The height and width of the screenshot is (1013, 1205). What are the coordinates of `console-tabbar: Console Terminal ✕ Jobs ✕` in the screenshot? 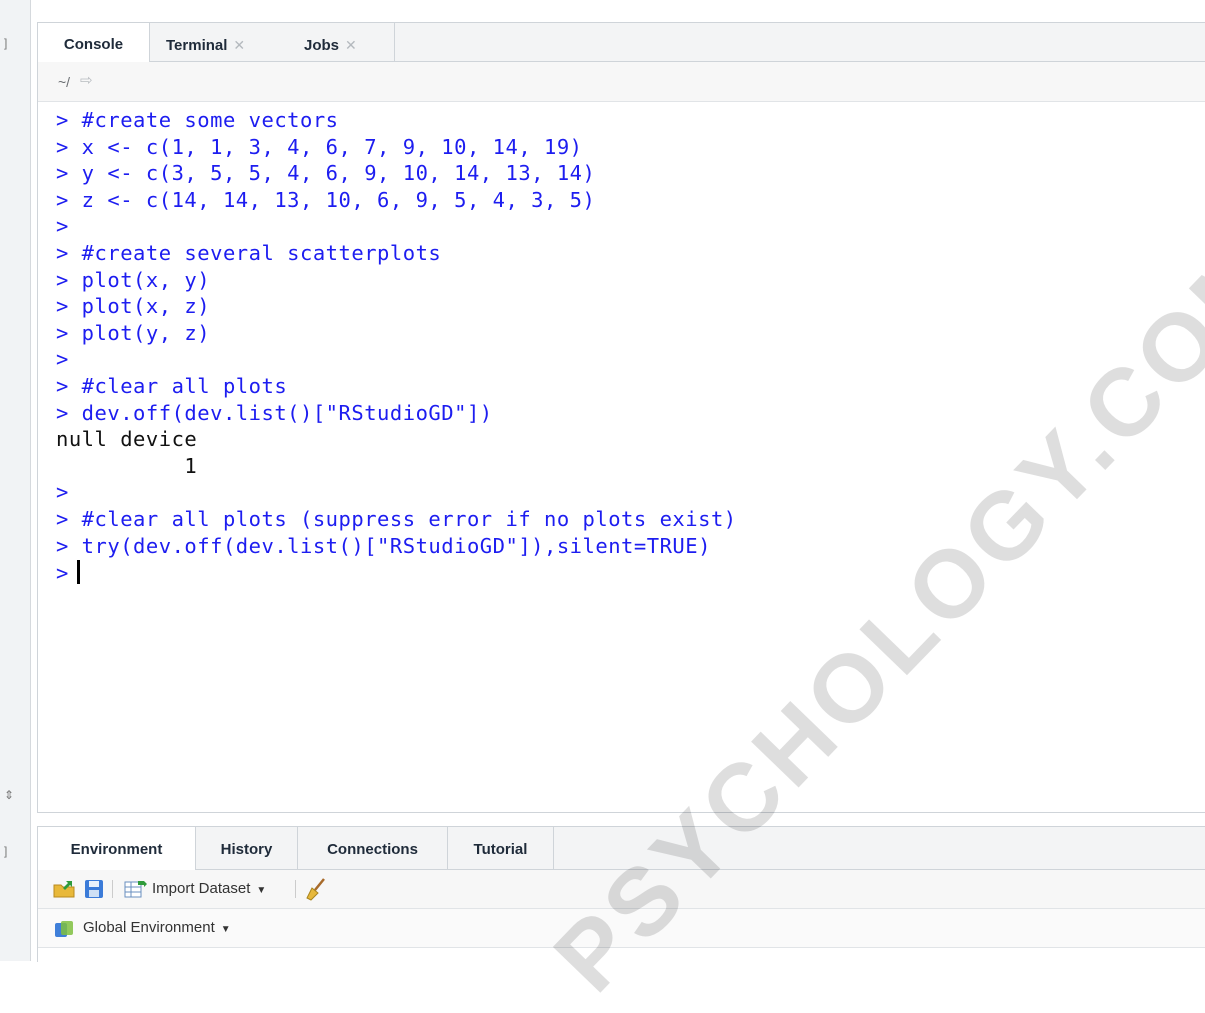 It's located at (621, 42).